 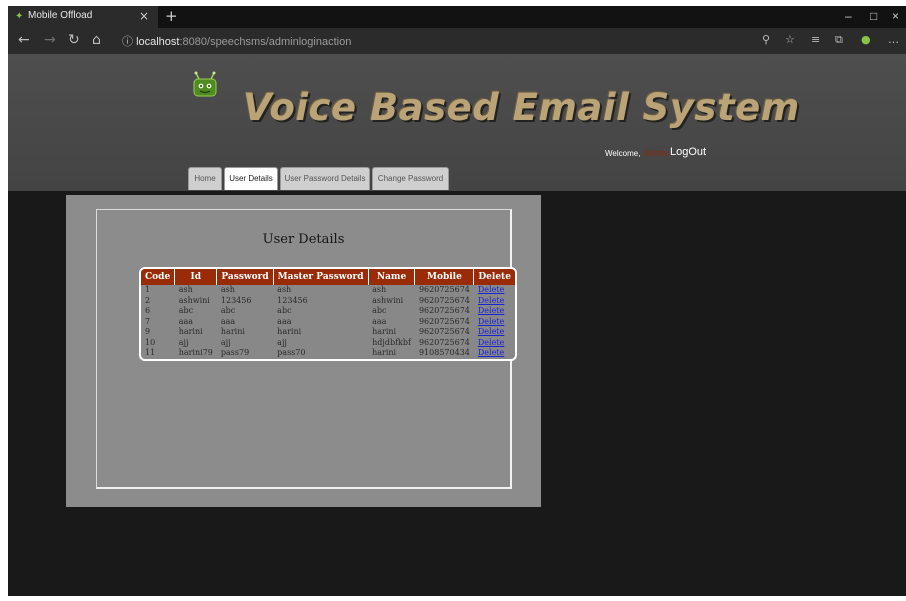 What do you see at coordinates (289, 331) in the screenshot?
I see `cell-master-password: harini` at bounding box center [289, 331].